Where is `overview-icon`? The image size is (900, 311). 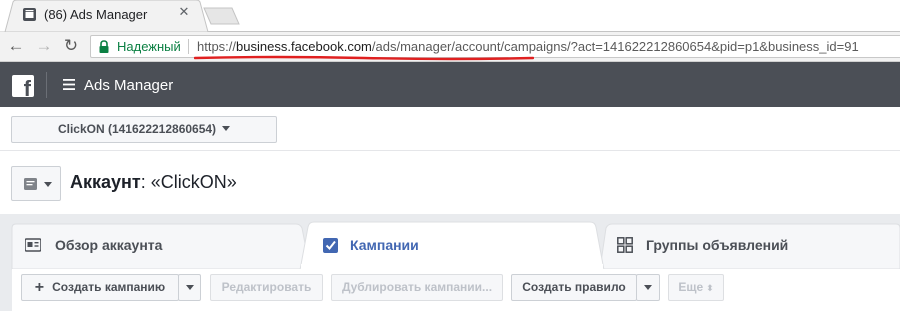 overview-icon is located at coordinates (33, 245).